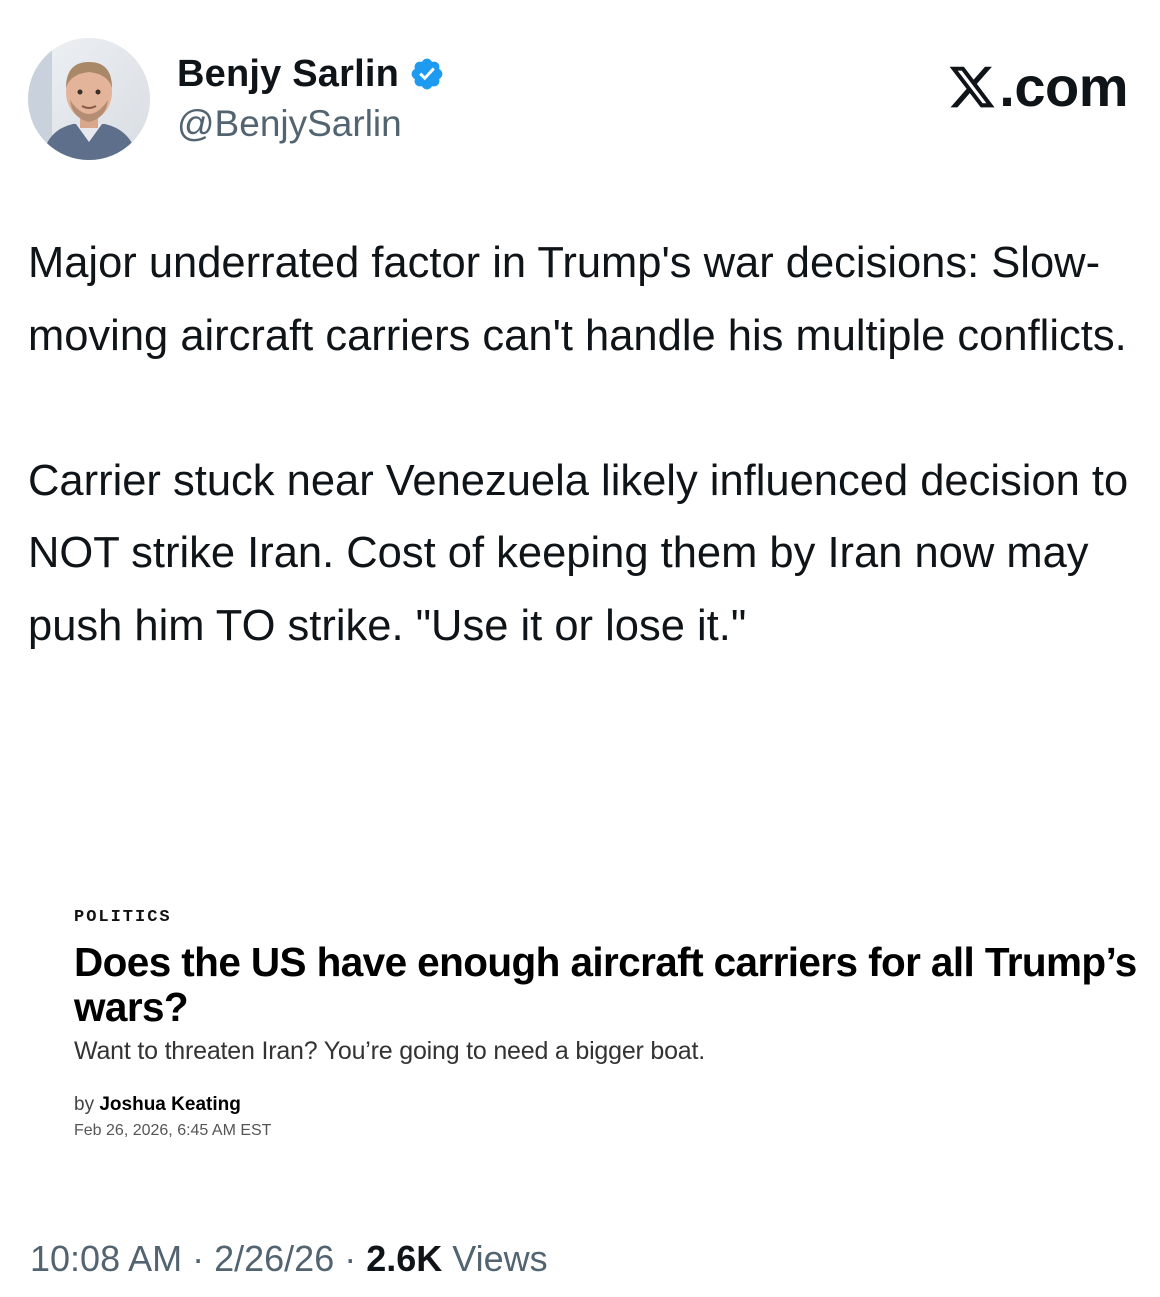 The height and width of the screenshot is (1297, 1160). What do you see at coordinates (170, 1104) in the screenshot?
I see `byline-author: Joshua Keating` at bounding box center [170, 1104].